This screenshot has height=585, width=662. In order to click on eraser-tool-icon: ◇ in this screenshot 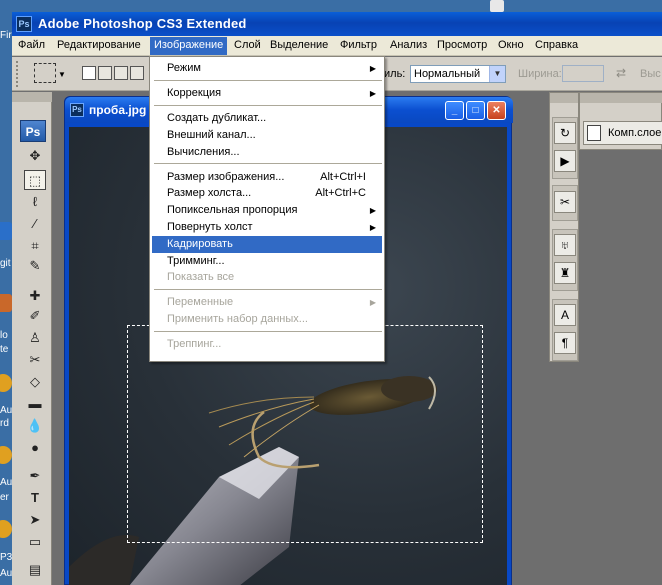, I will do `click(35, 382)`.